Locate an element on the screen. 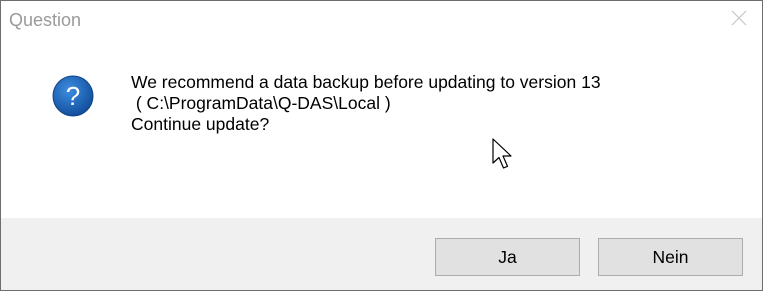 The image size is (763, 291). question-icon: ? is located at coordinates (73, 96).